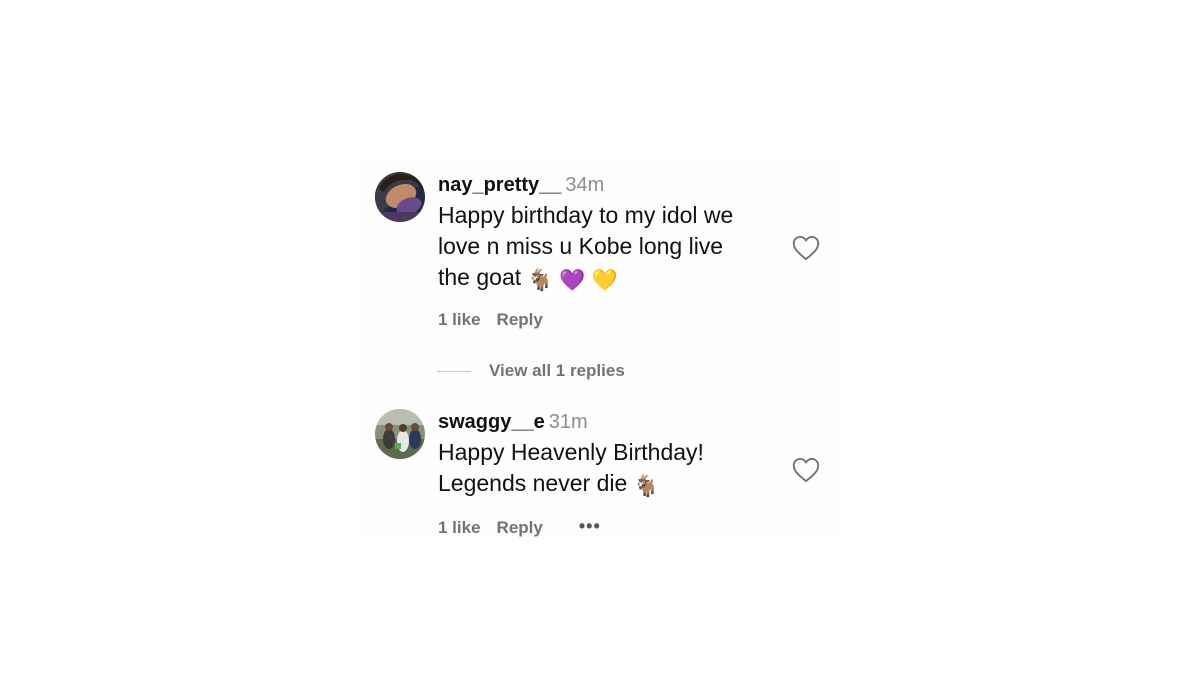 The height and width of the screenshot is (700, 1200). What do you see at coordinates (454, 372) in the screenshot?
I see `replies-divider-line` at bounding box center [454, 372].